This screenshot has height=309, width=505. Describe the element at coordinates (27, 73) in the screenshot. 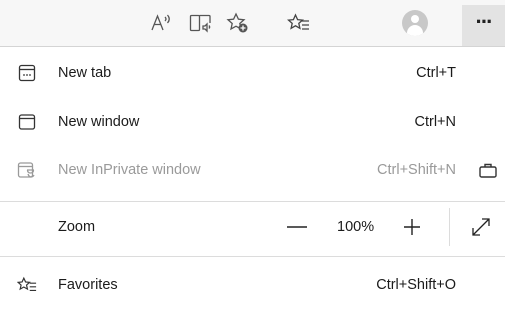

I see `new-tab-icon` at that location.